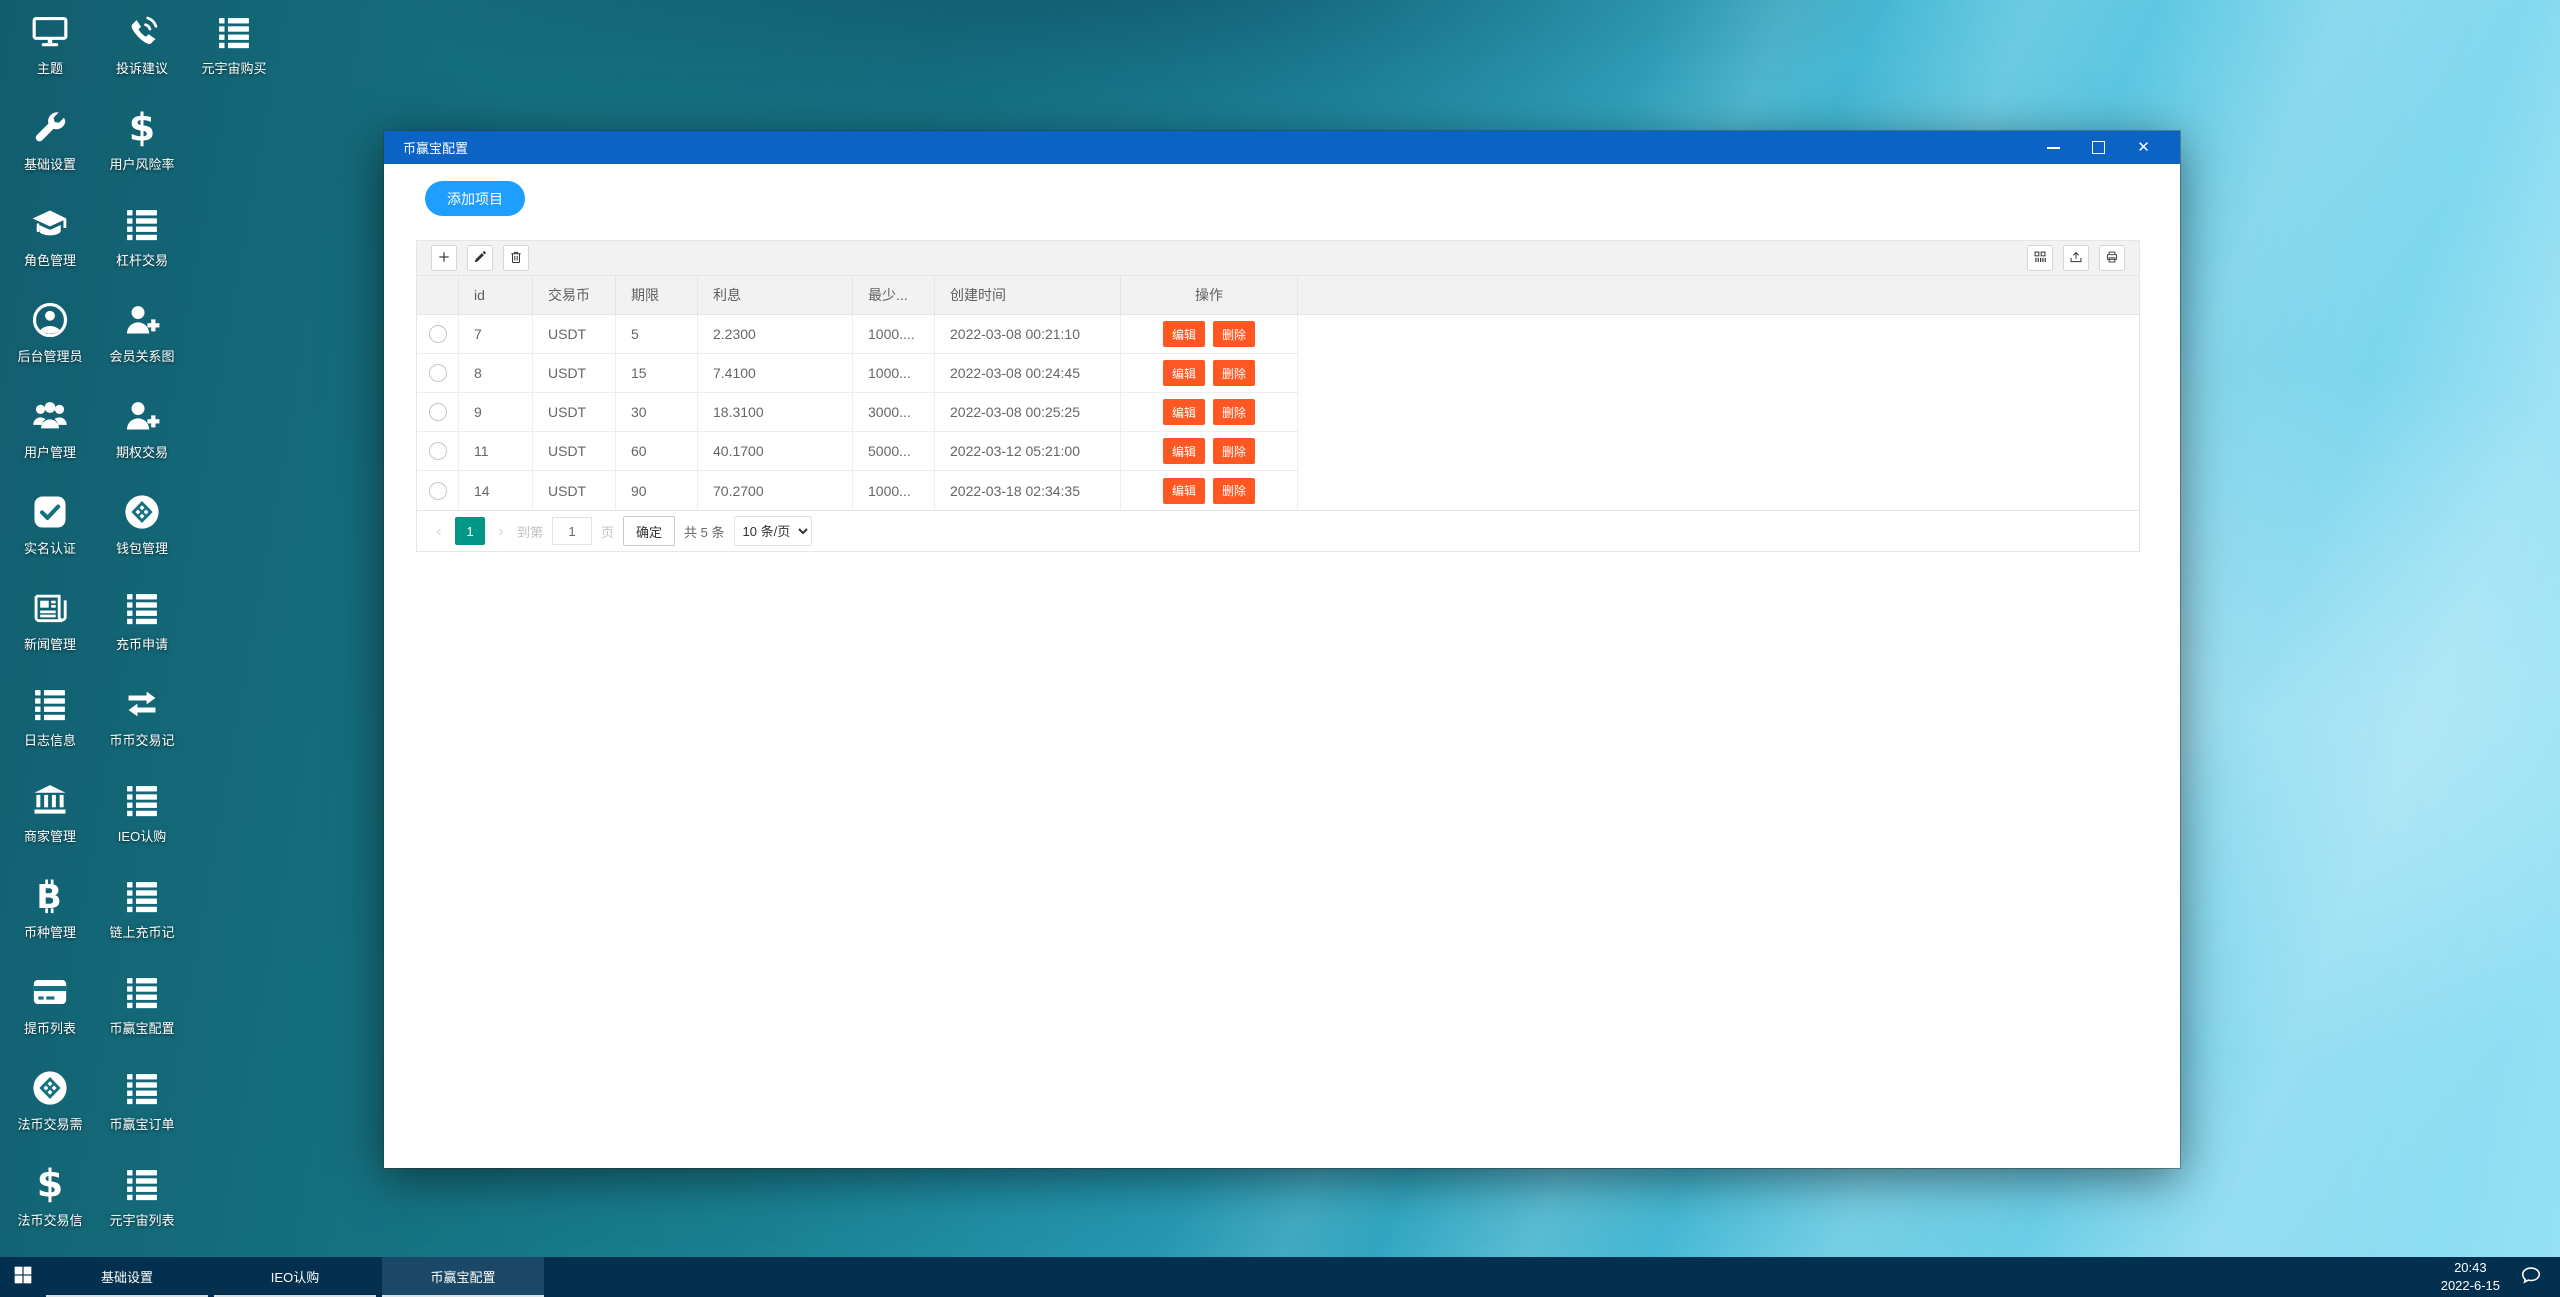 The width and height of the screenshot is (2560, 1297). What do you see at coordinates (2531, 1277) in the screenshot?
I see `action-center-button` at bounding box center [2531, 1277].